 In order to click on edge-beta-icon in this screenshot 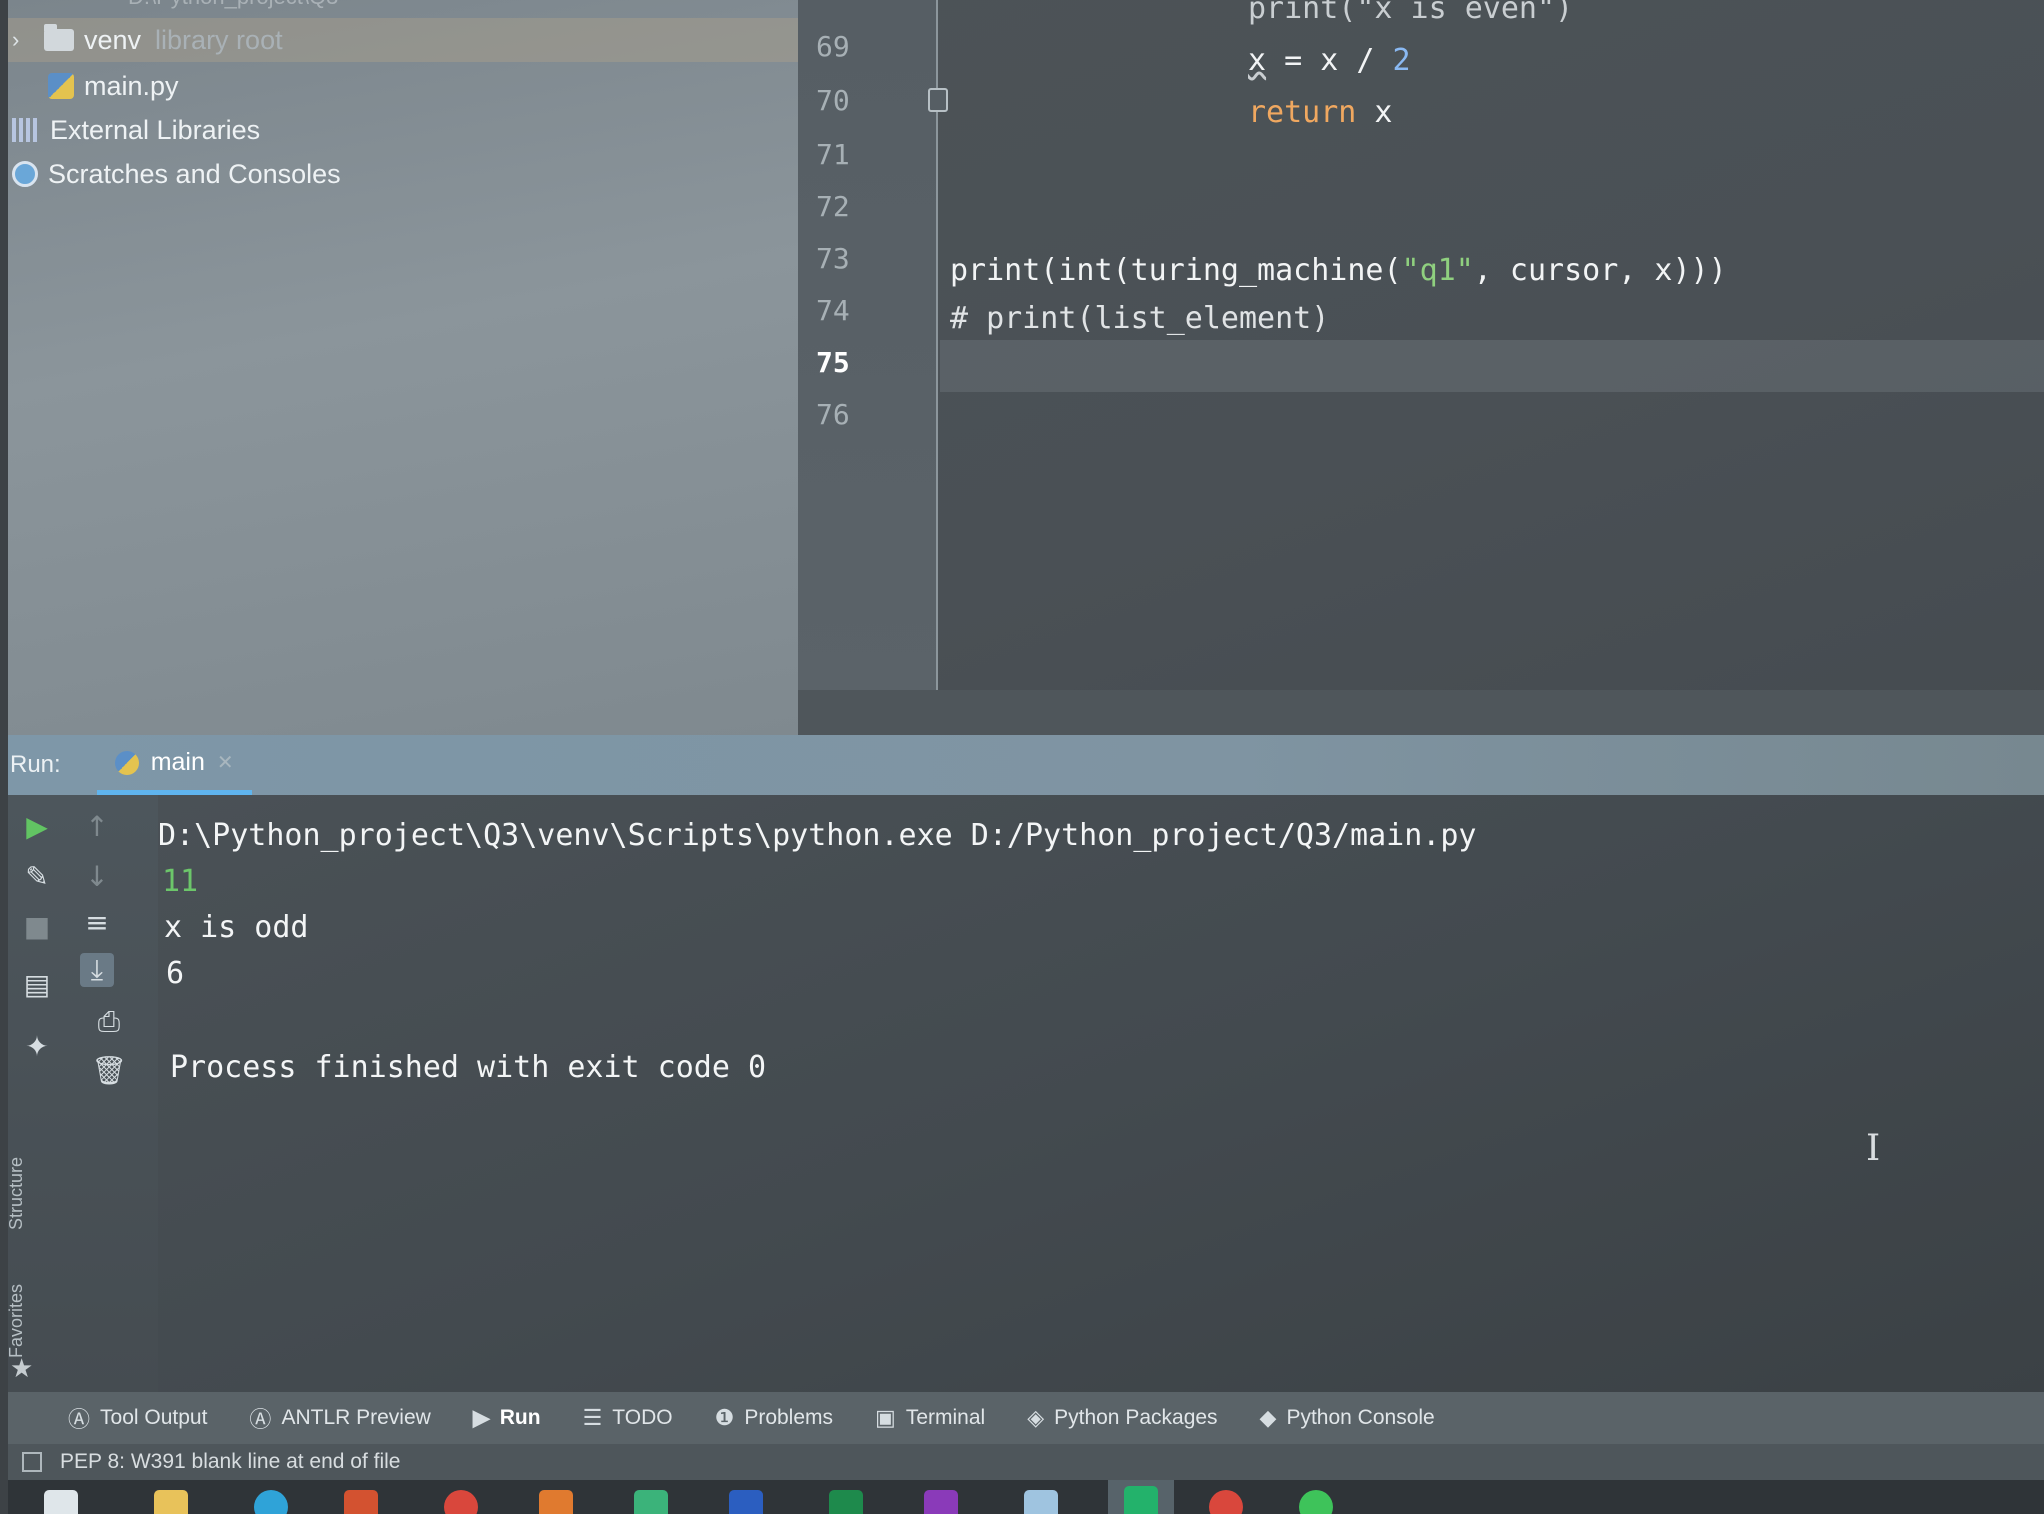, I will do `click(651, 1499)`.